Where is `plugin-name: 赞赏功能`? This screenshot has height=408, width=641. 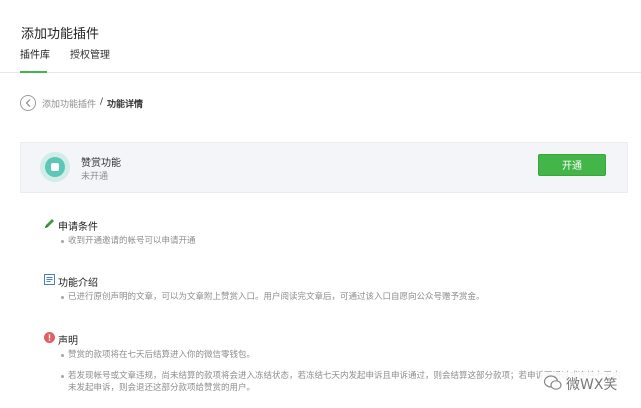
plugin-name: 赞赏功能 is located at coordinates (101, 163).